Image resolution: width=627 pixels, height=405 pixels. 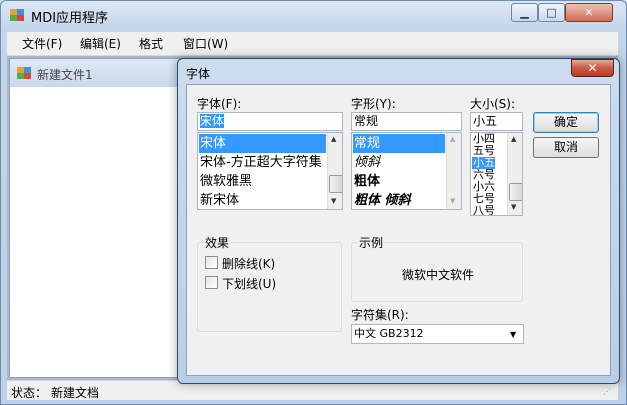 What do you see at coordinates (382, 200) in the screenshot?
I see `style-item: 粗体 倾斜` at bounding box center [382, 200].